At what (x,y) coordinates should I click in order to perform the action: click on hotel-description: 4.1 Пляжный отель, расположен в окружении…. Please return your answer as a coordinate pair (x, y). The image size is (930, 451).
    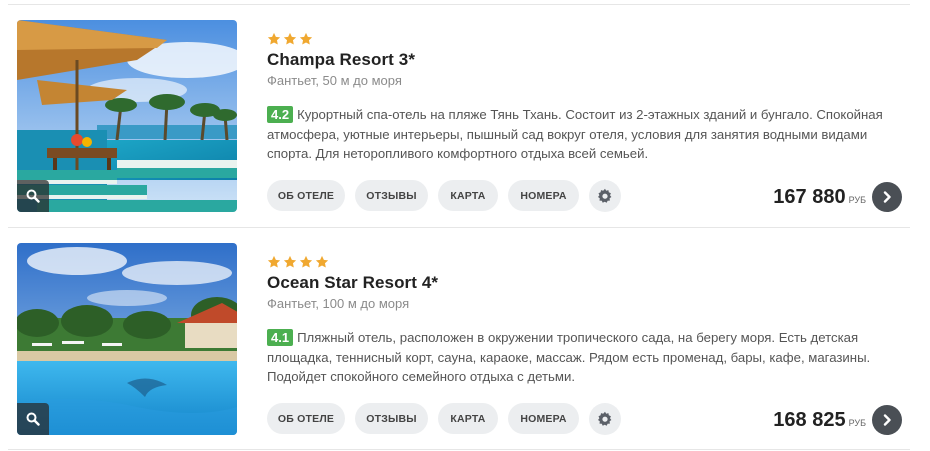
    Looking at the image, I should click on (582, 357).